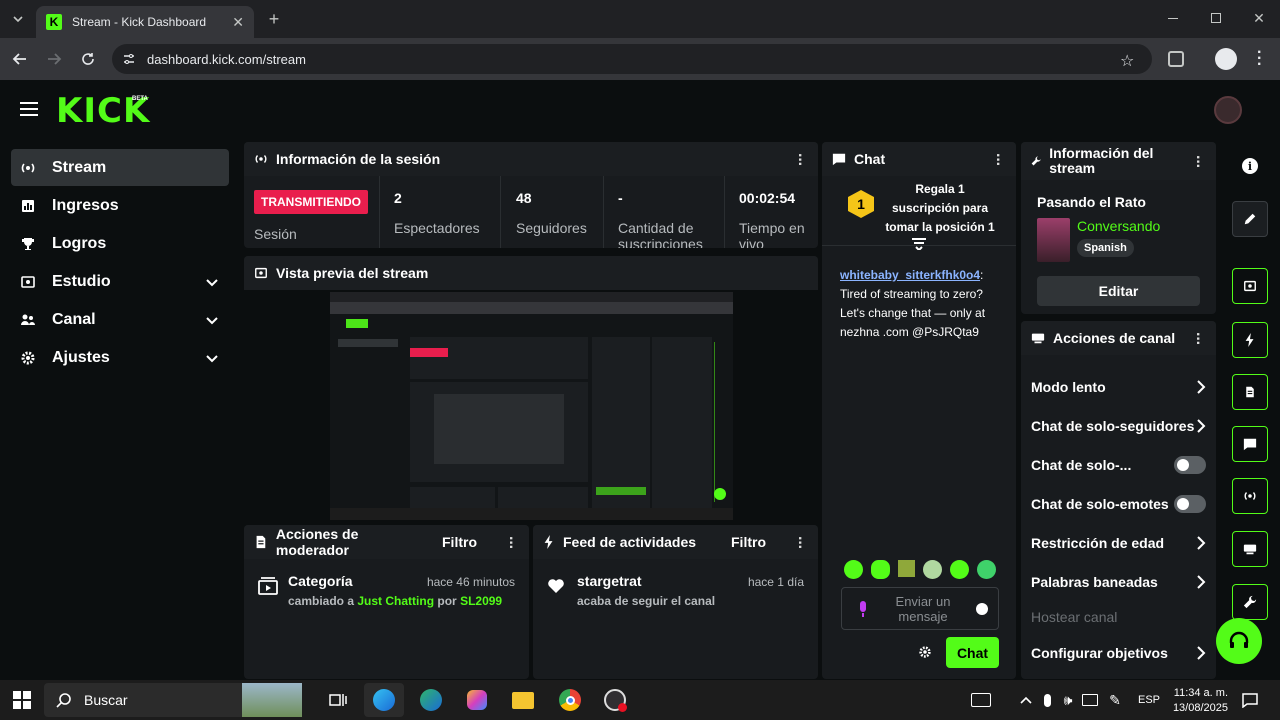 Image resolution: width=1280 pixels, height=720 pixels. What do you see at coordinates (919, 244) in the screenshot?
I see `expand-icon` at bounding box center [919, 244].